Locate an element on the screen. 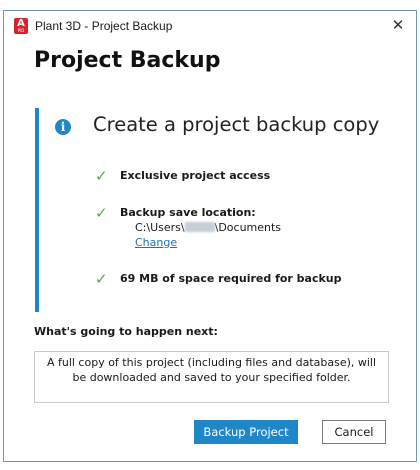 The width and height of the screenshot is (420, 470). cancel-button: Cancel is located at coordinates (354, 432).